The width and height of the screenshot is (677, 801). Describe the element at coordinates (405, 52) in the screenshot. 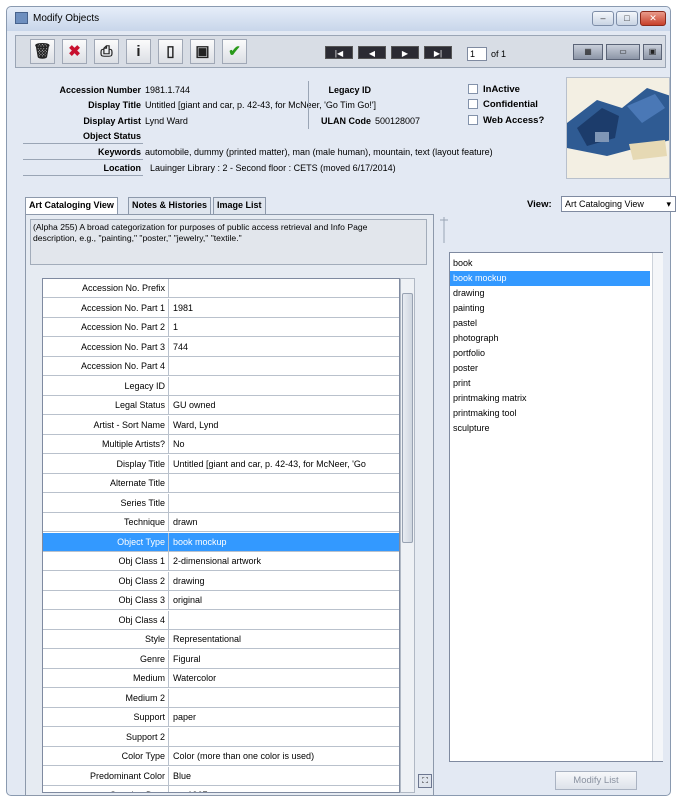

I see `next-record-button: ▶` at that location.